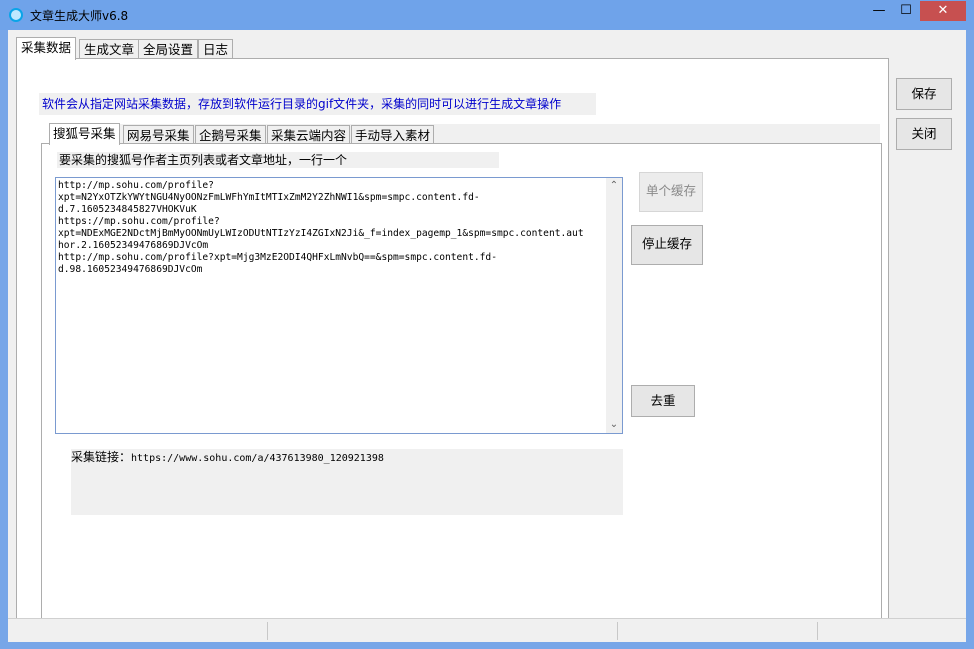 The width and height of the screenshot is (974, 649). I want to click on window-title: 文章生成大师v6.8, so click(79, 16).